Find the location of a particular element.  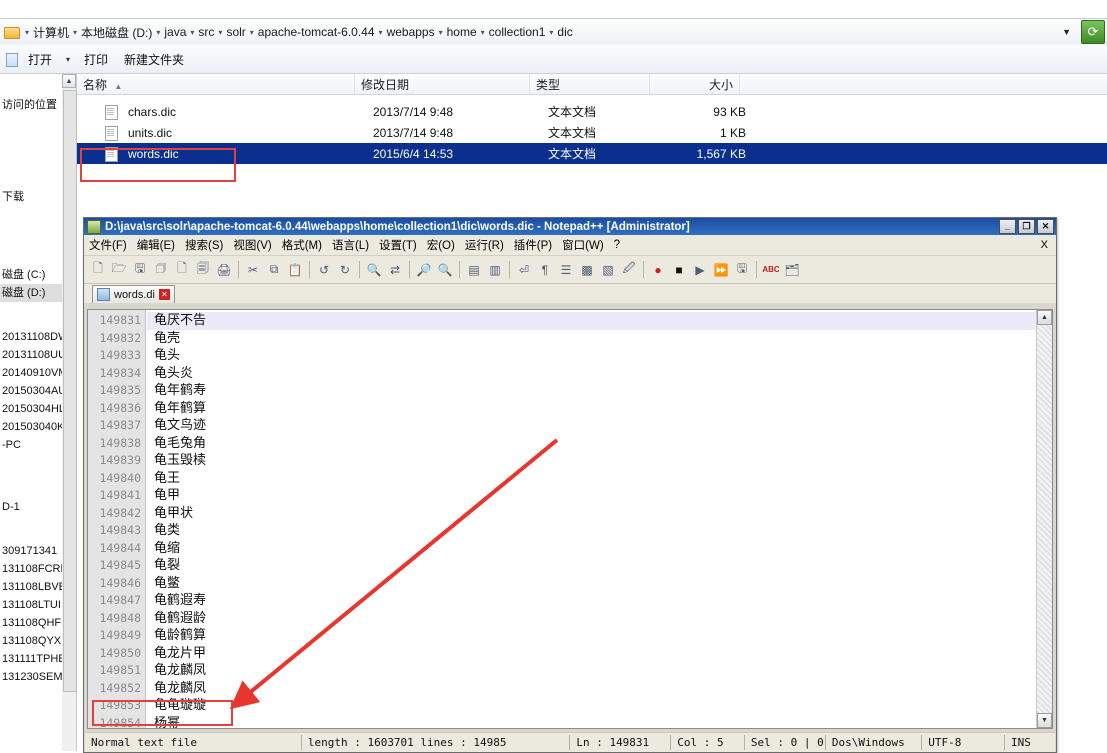

run-multiple-icon: ⏩ is located at coordinates (721, 270).